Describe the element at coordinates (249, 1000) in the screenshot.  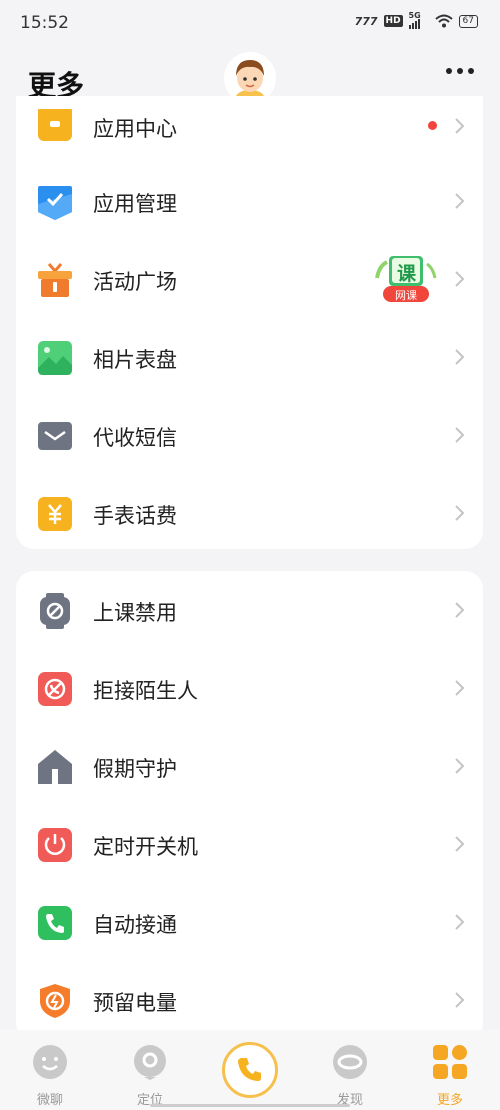
I see `menu-item-reserve-battery: 预留电量` at that location.